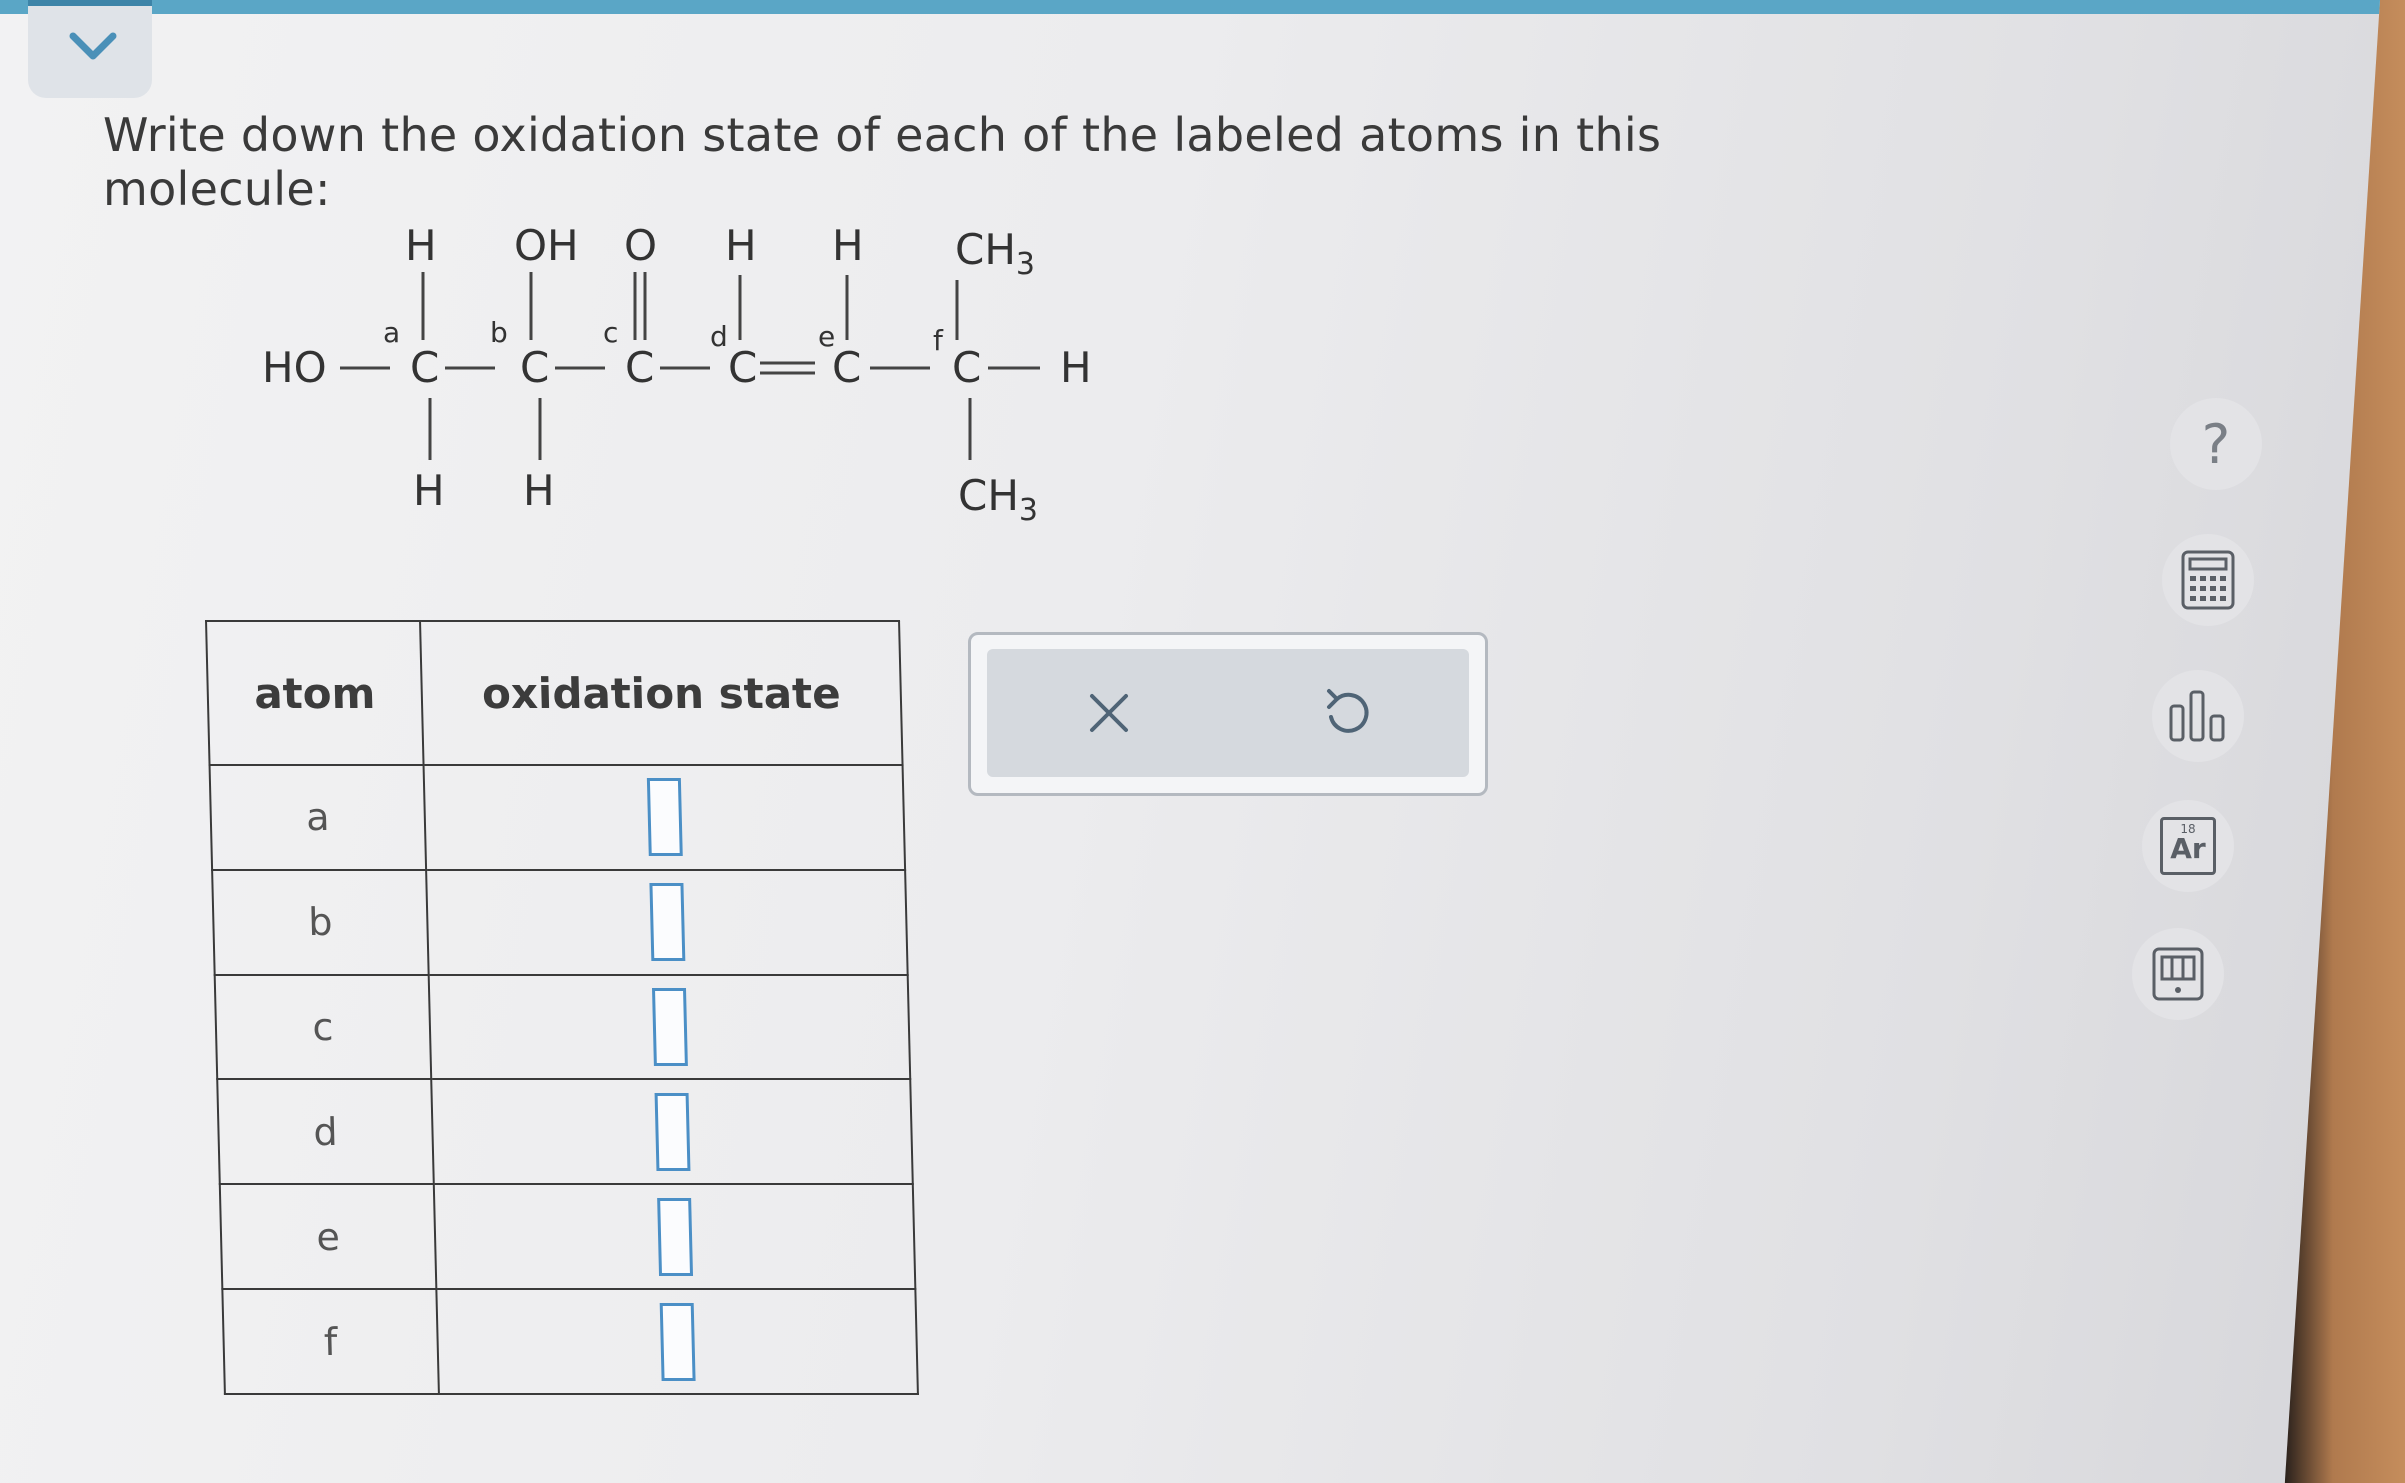 The width and height of the screenshot is (2405, 1483). Describe the element at coordinates (546, 245) in the screenshot. I see `top-substituent: OH` at that location.